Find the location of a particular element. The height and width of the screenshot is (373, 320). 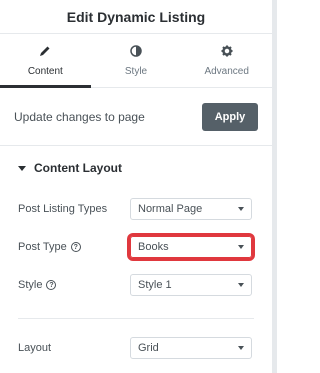

control-label: Layout is located at coordinates (74, 348).